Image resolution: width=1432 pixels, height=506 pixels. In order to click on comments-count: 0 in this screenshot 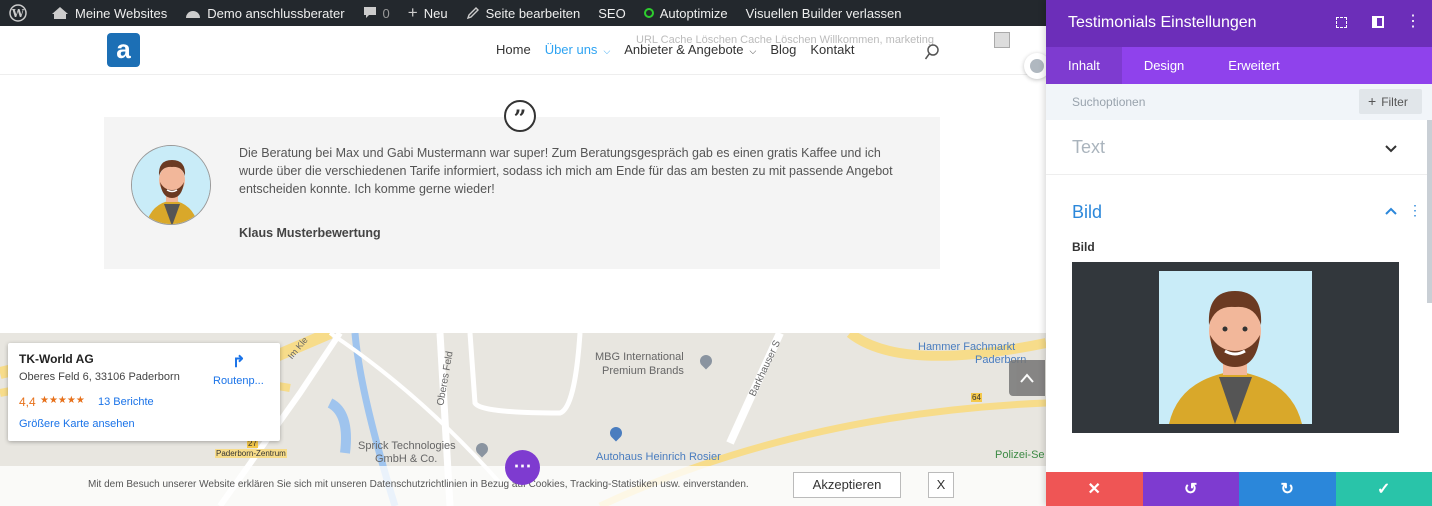, I will do `click(386, 13)`.